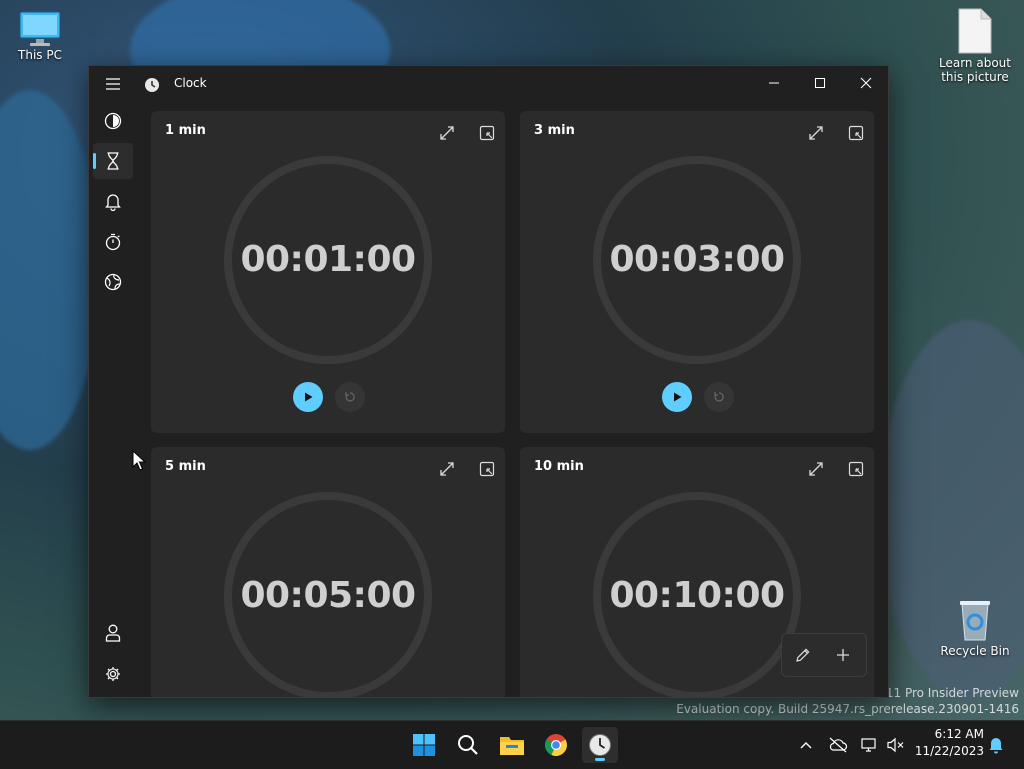  Describe the element at coordinates (697, 259) in the screenshot. I see `timer-time: 00:03:00` at that location.